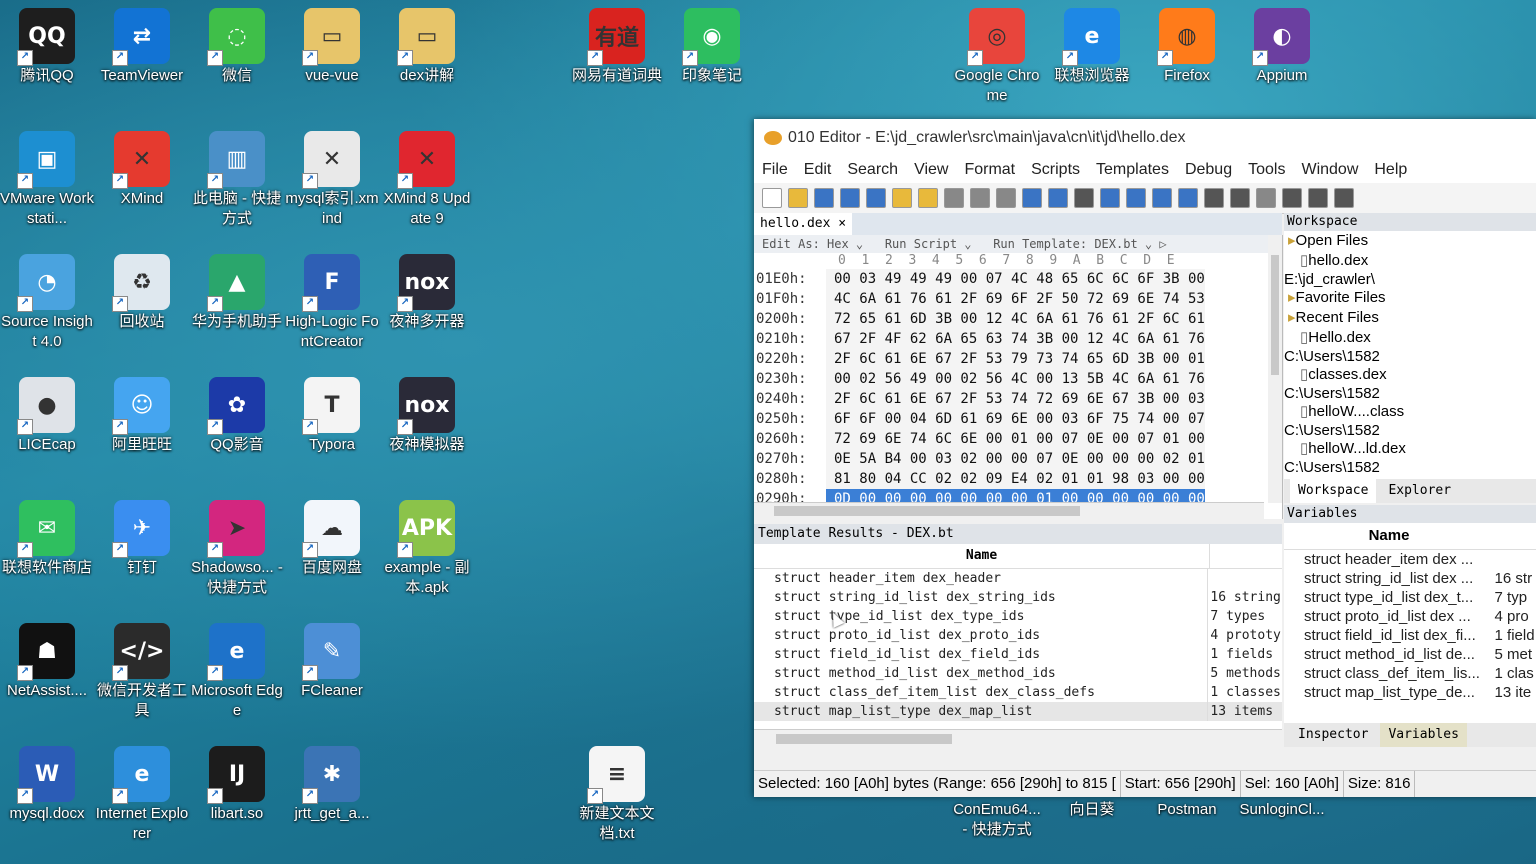 The image size is (1536, 864). What do you see at coordinates (237, 44) in the screenshot?
I see `desktop-icon: ◌ ↗ 微信` at bounding box center [237, 44].